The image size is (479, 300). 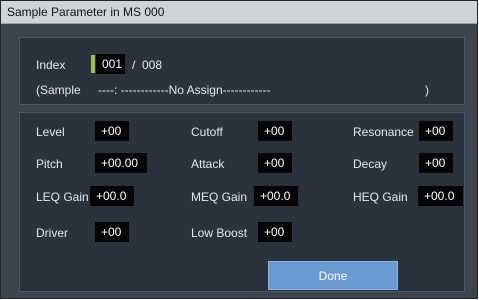 I want to click on sample-value: ----: ------------No Assign------------, so click(x=184, y=90).